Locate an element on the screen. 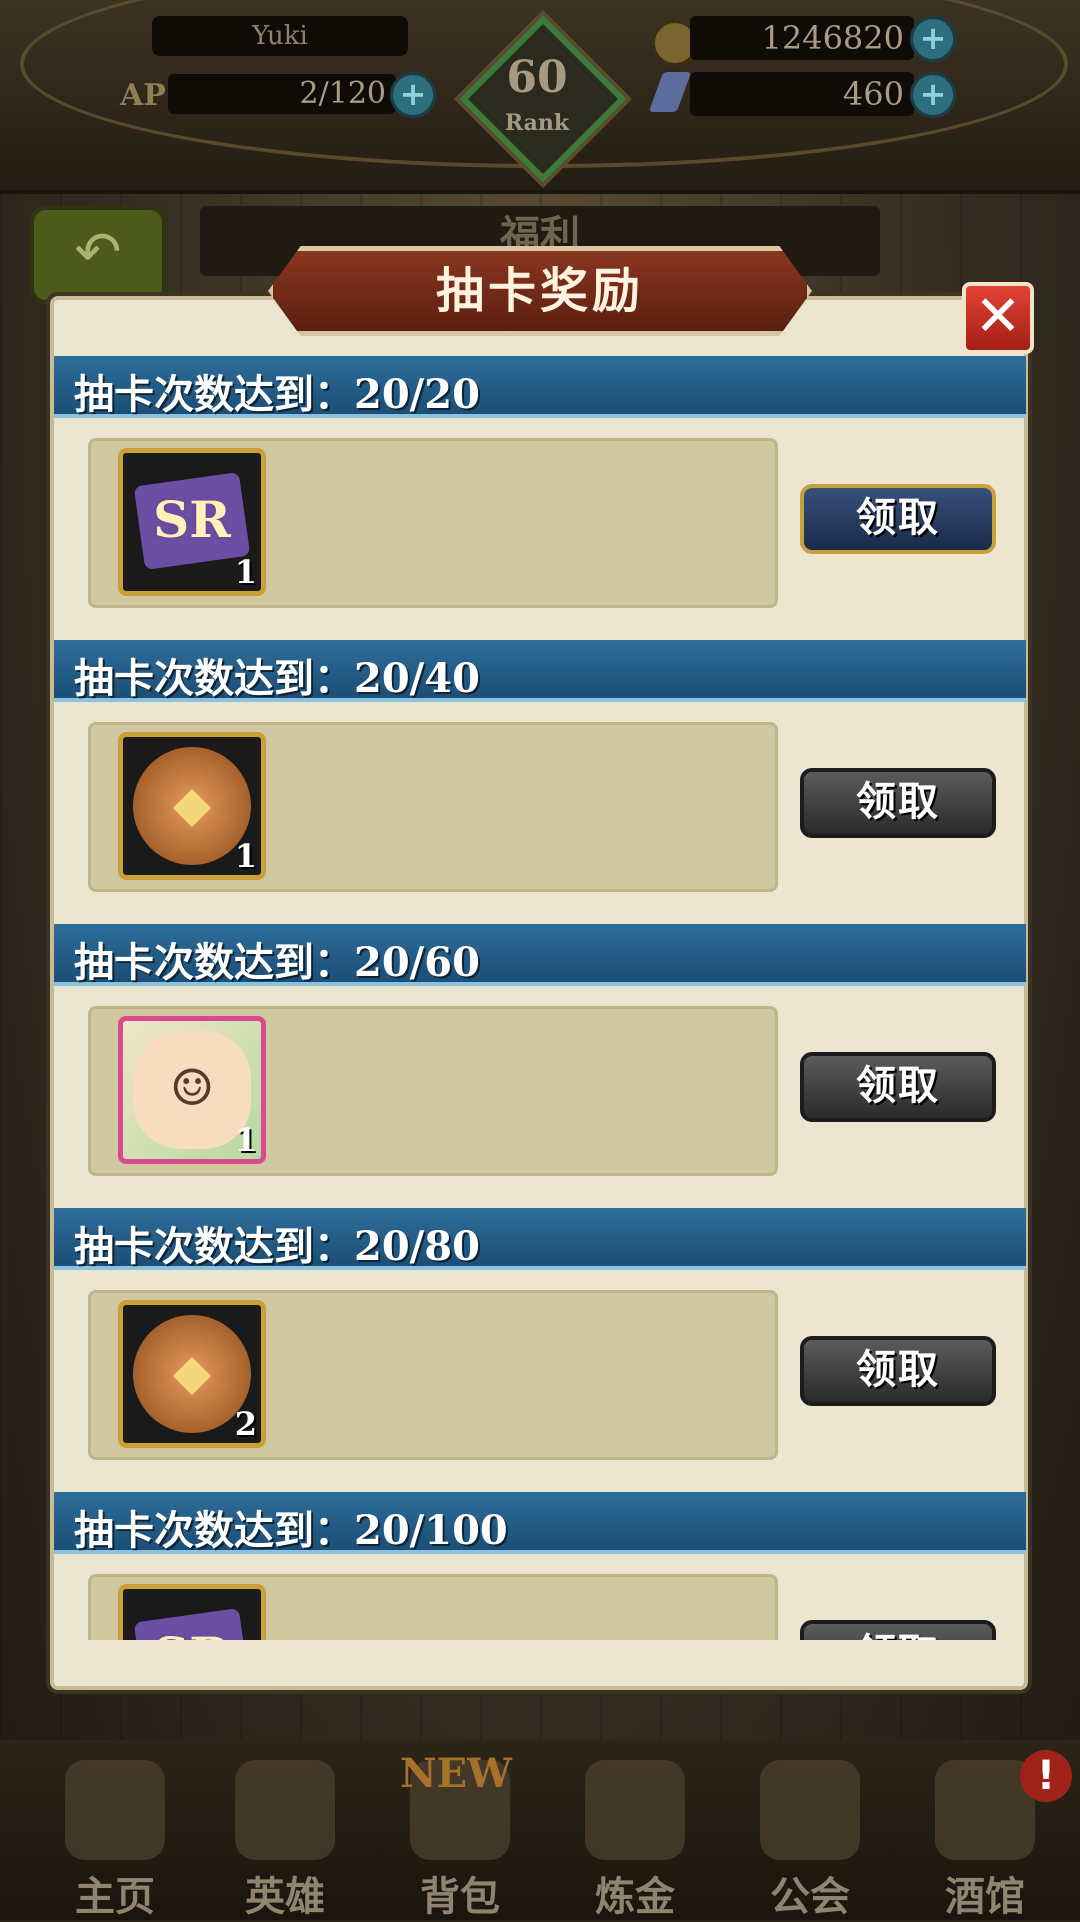 The height and width of the screenshot is (1922, 1080). add-coins-button: + is located at coordinates (933, 39).